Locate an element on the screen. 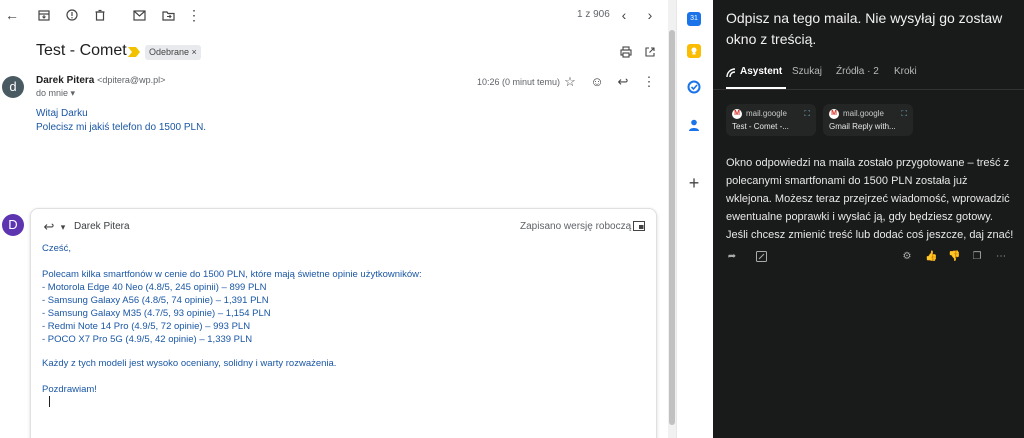 This screenshot has height=438, width=1024. message-time: 10:26 (0 minut temu) is located at coordinates (519, 82).